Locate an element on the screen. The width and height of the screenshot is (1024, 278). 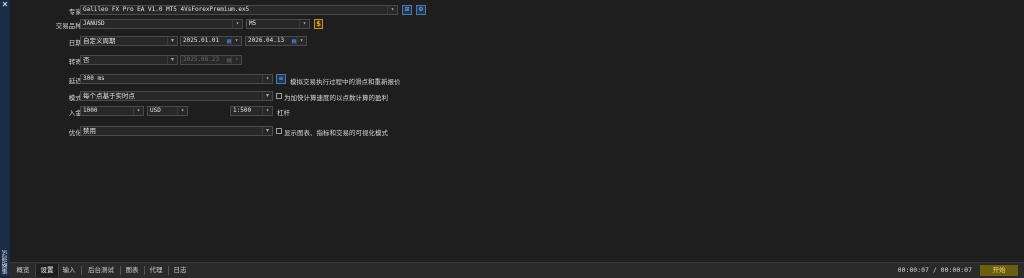
delay-value: 300 ms is located at coordinates (94, 78).